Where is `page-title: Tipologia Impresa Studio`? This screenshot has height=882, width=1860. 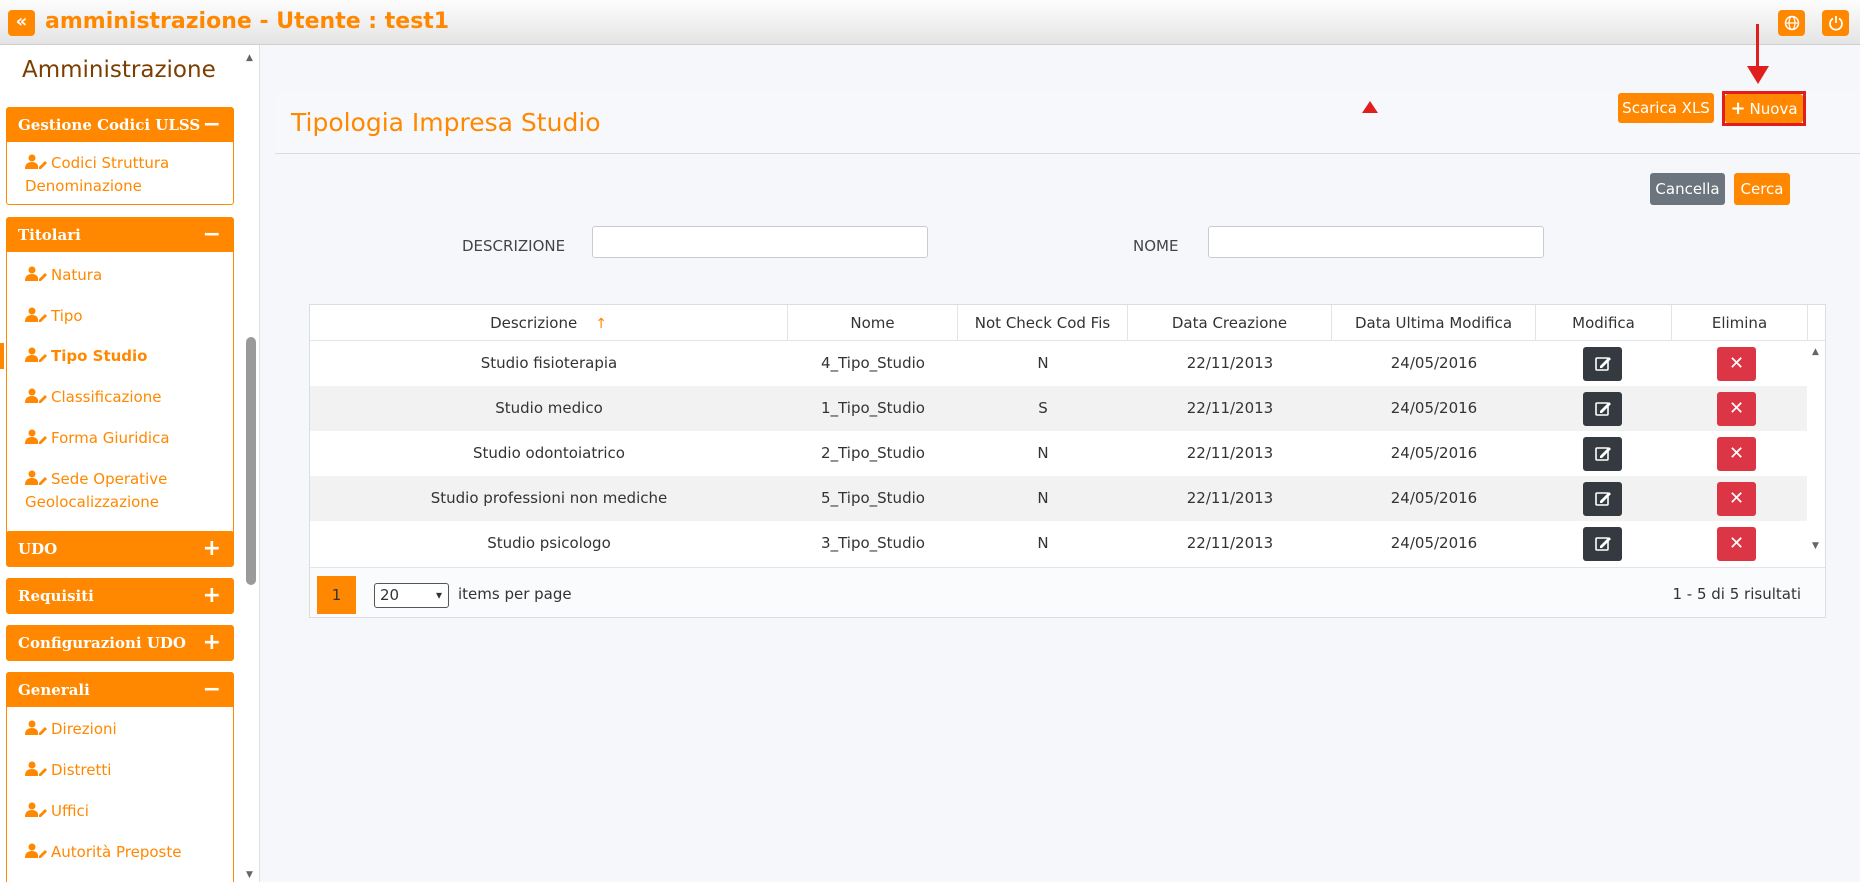 page-title: Tipologia Impresa Studio is located at coordinates (446, 122).